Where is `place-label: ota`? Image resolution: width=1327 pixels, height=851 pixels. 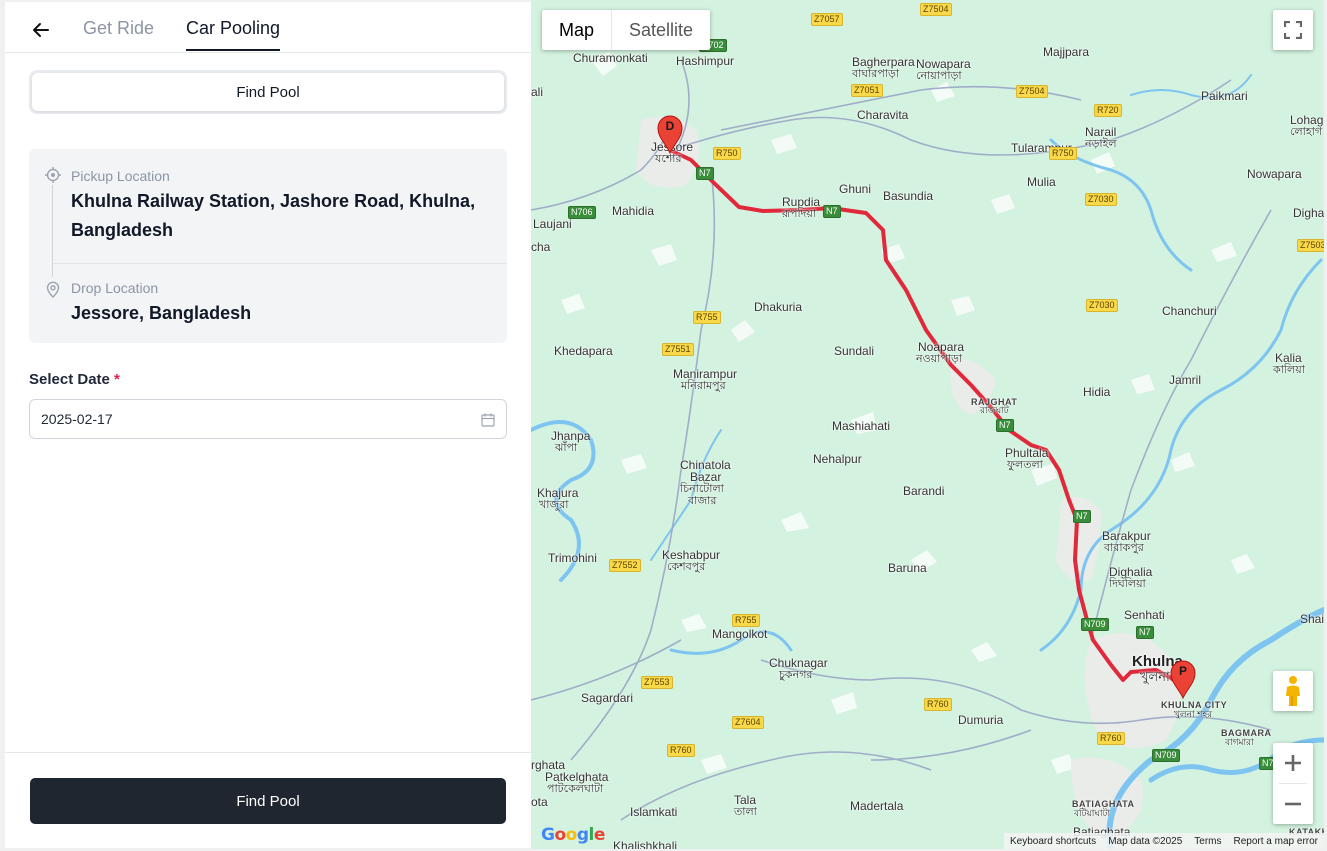 place-label: ota is located at coordinates (539, 802).